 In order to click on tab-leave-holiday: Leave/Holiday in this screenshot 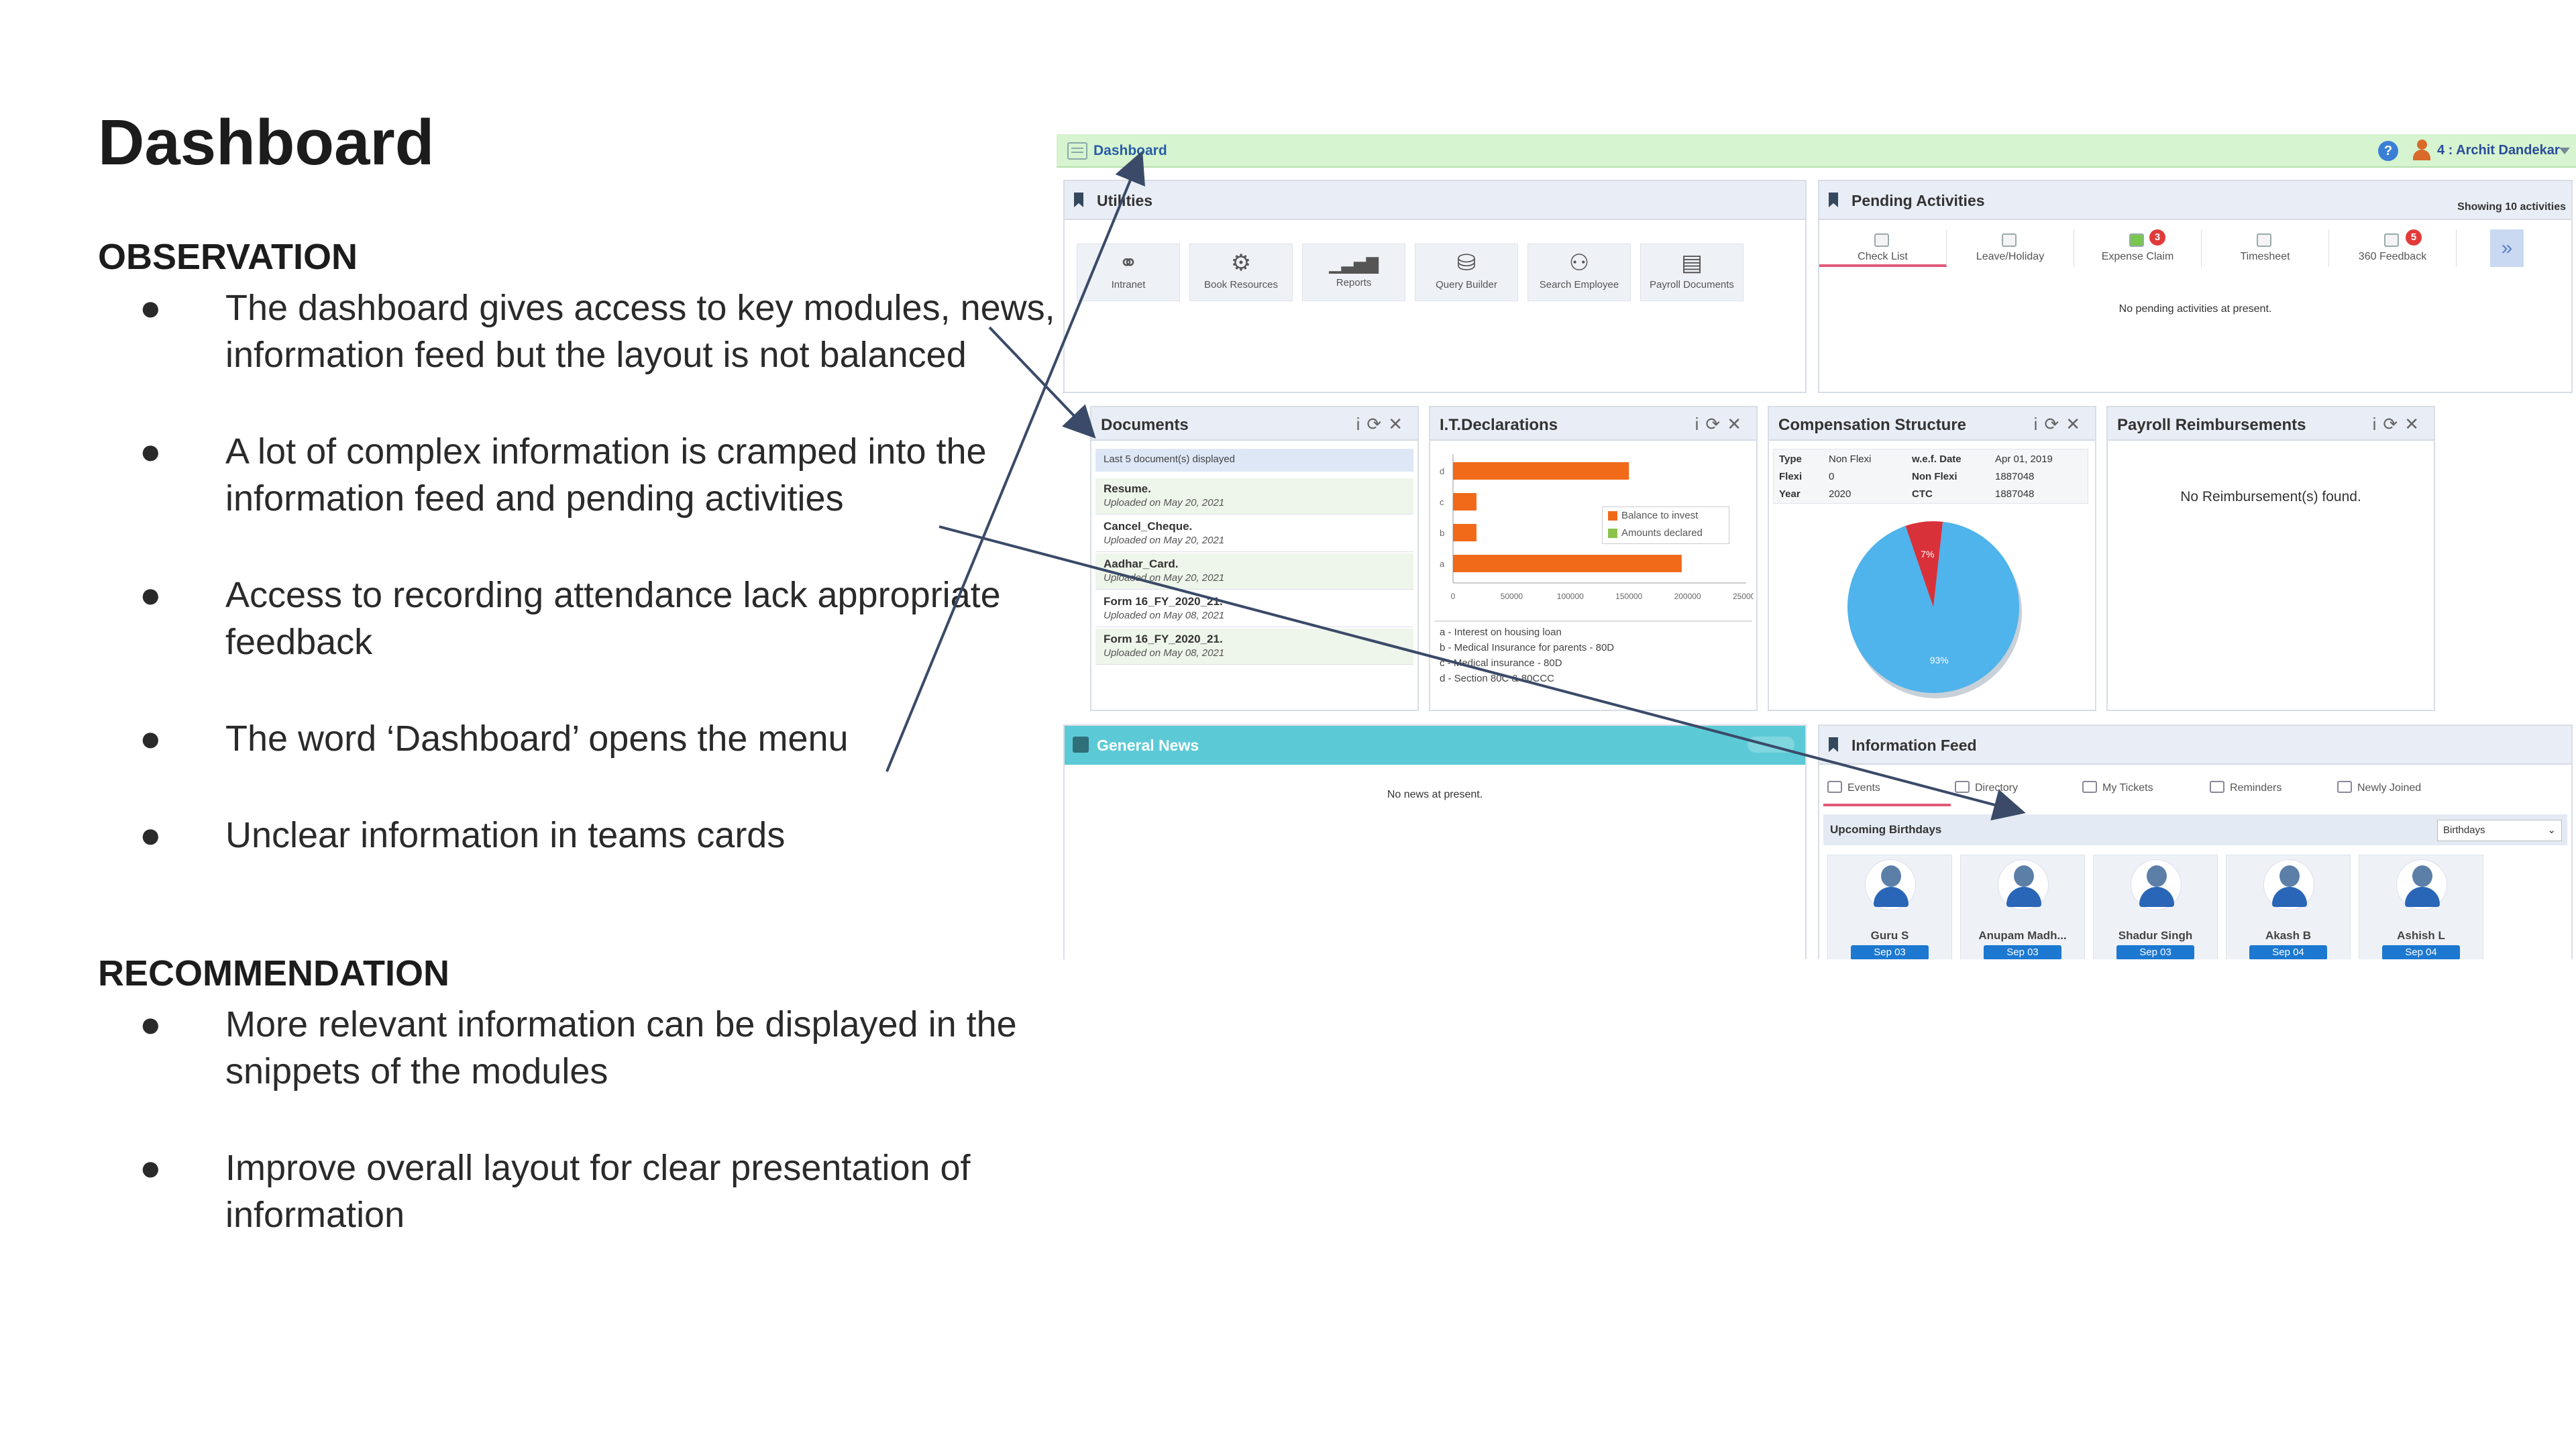, I will do `click(2010, 248)`.